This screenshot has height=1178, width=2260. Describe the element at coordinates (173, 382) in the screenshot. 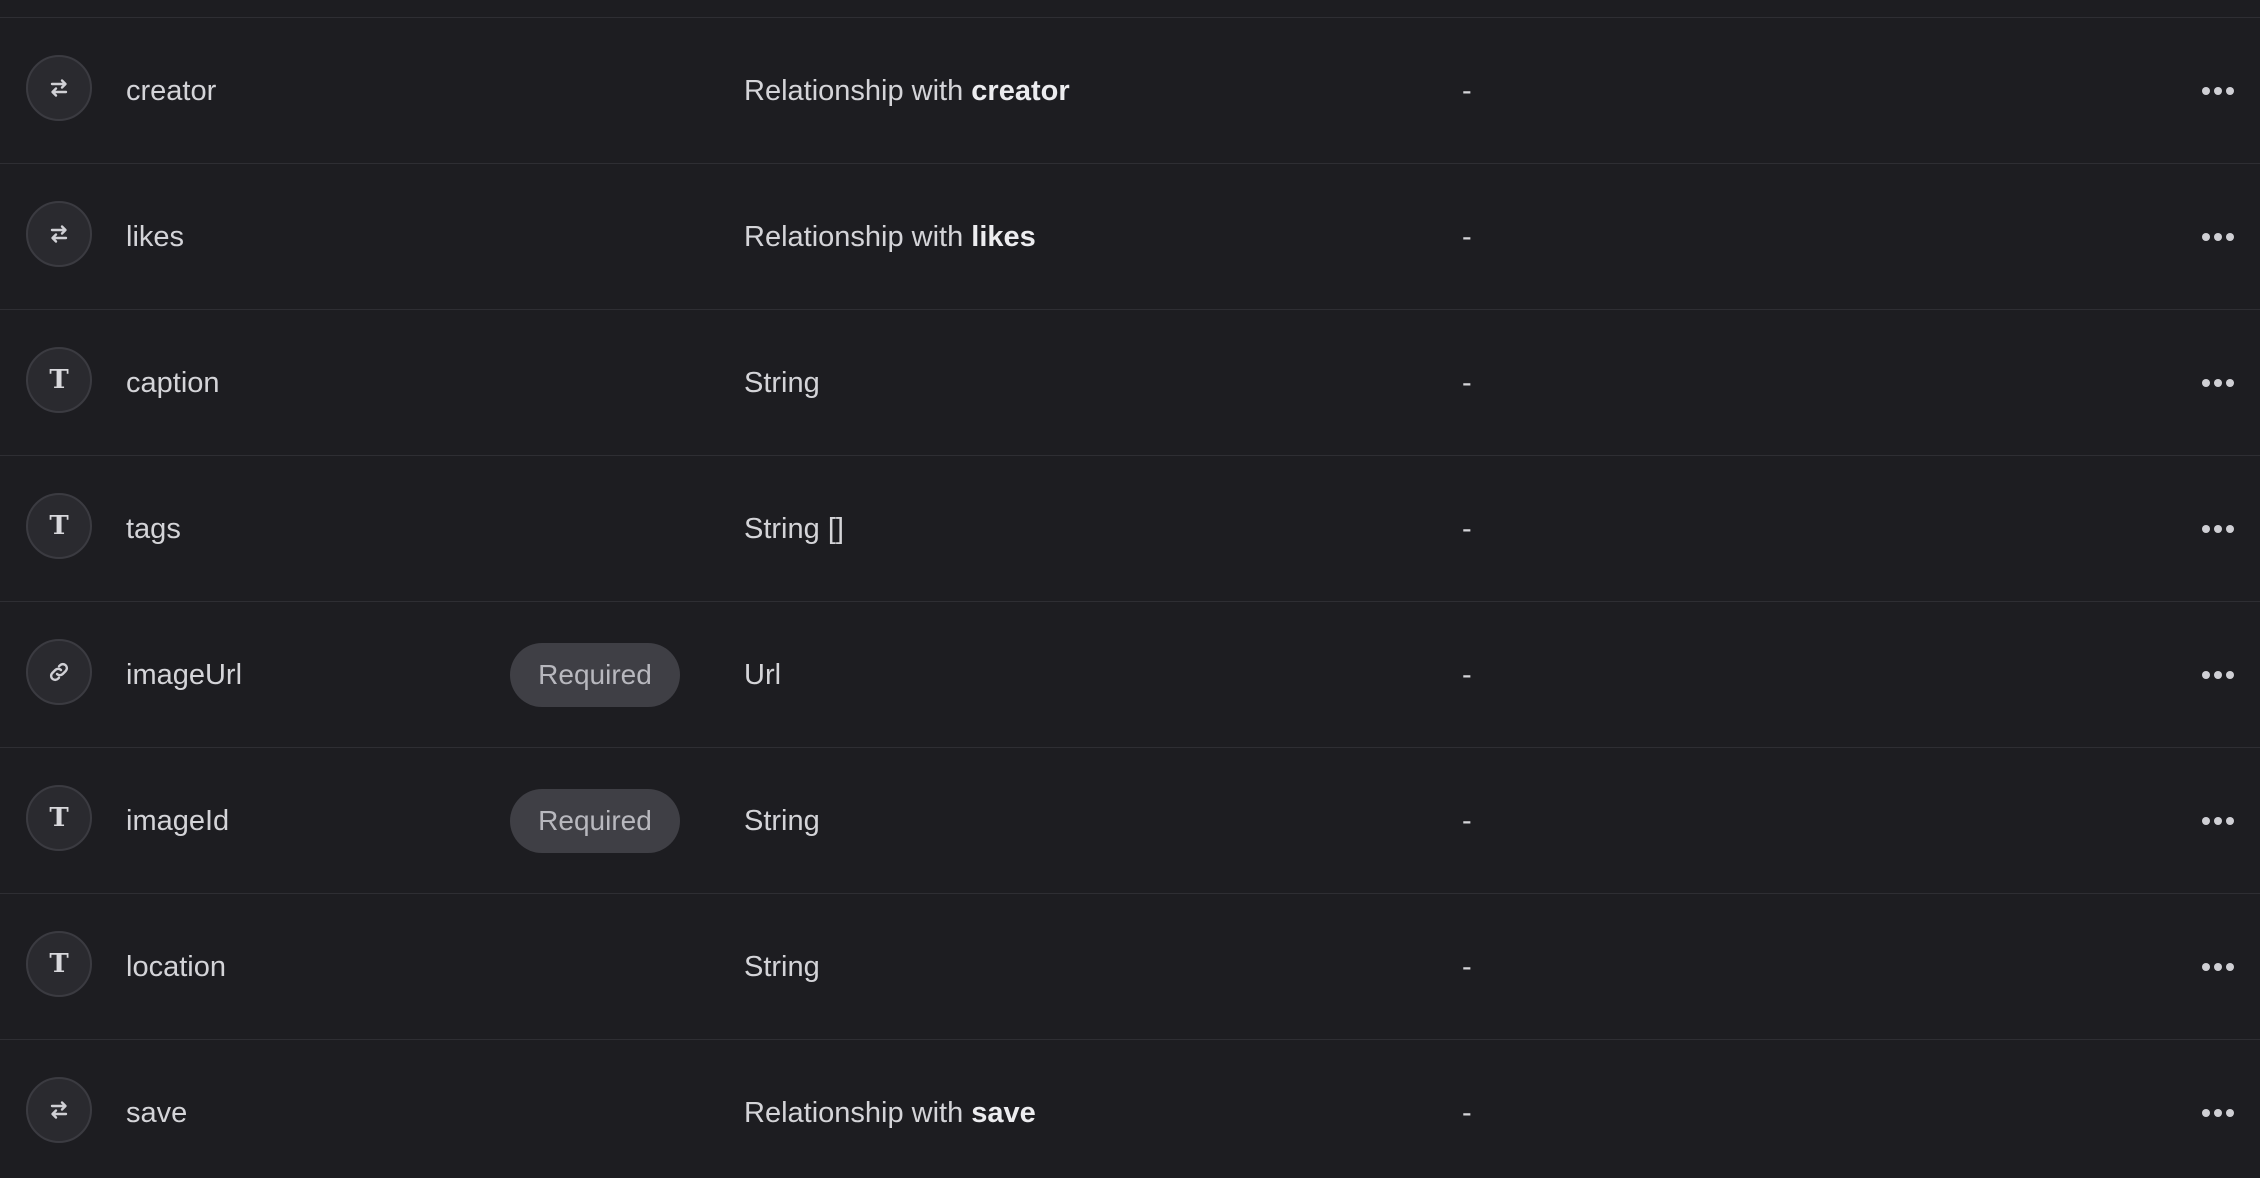

I see `attribute-name: caption` at that location.